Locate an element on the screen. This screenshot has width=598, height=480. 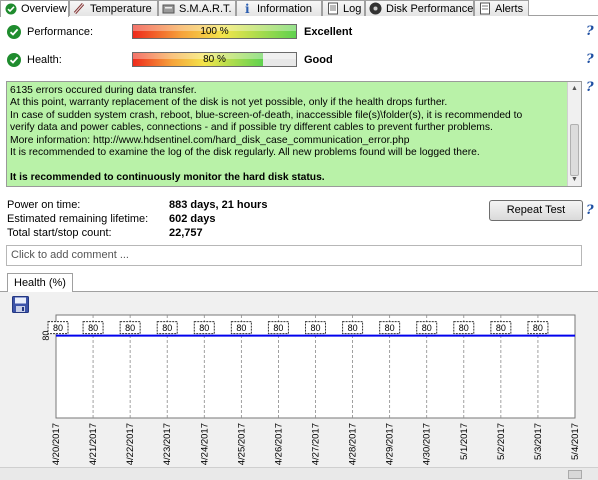
tab-temperature: Temperature is located at coordinates (113, 8).